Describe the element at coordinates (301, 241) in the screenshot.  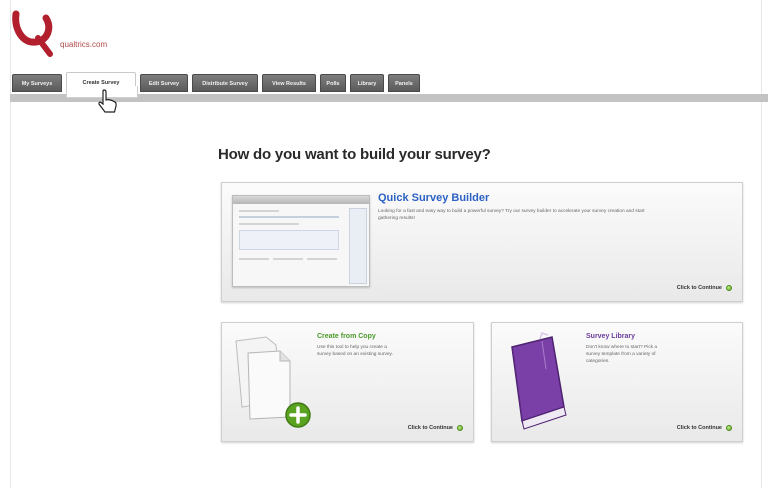
I see `survey-builder-preview-image` at that location.